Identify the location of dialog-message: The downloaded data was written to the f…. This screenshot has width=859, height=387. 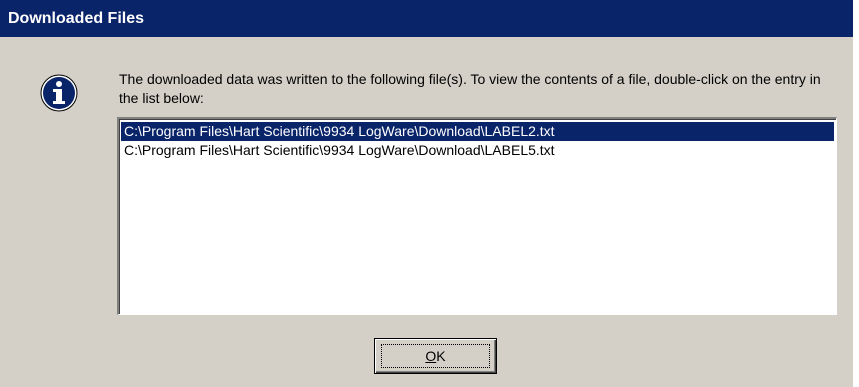
(470, 88).